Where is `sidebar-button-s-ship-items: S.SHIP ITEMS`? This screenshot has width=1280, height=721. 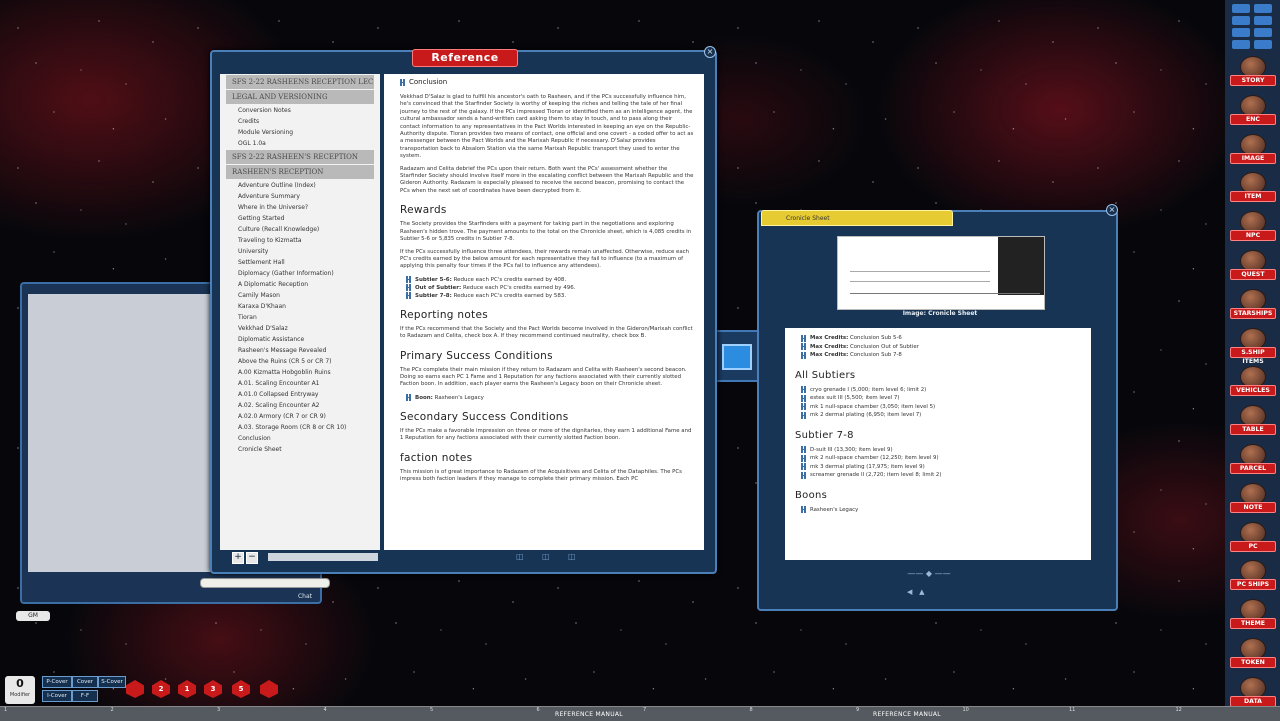
sidebar-button-s-ship-items: S.SHIP ITEMS is located at coordinates (1253, 346).